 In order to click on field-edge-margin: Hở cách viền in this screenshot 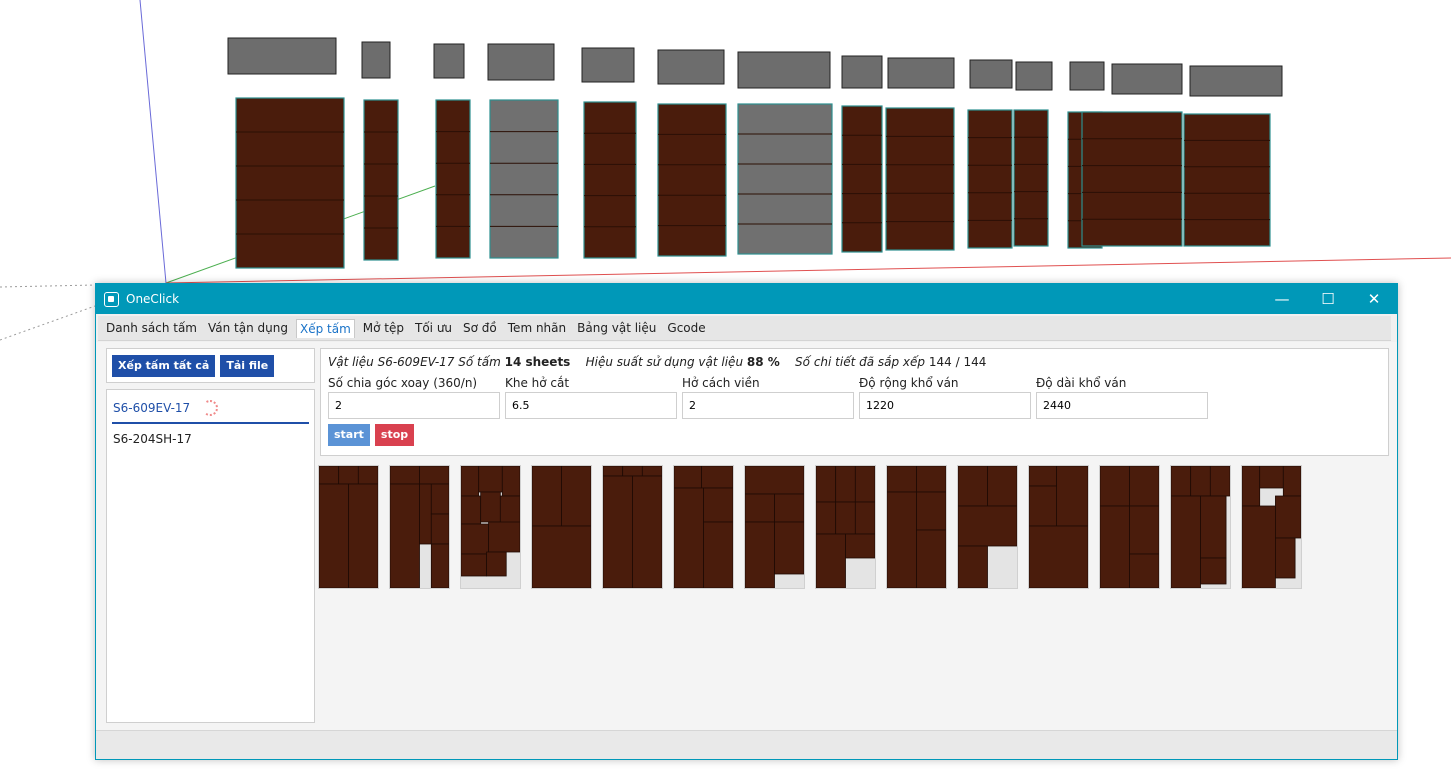, I will do `click(768, 397)`.